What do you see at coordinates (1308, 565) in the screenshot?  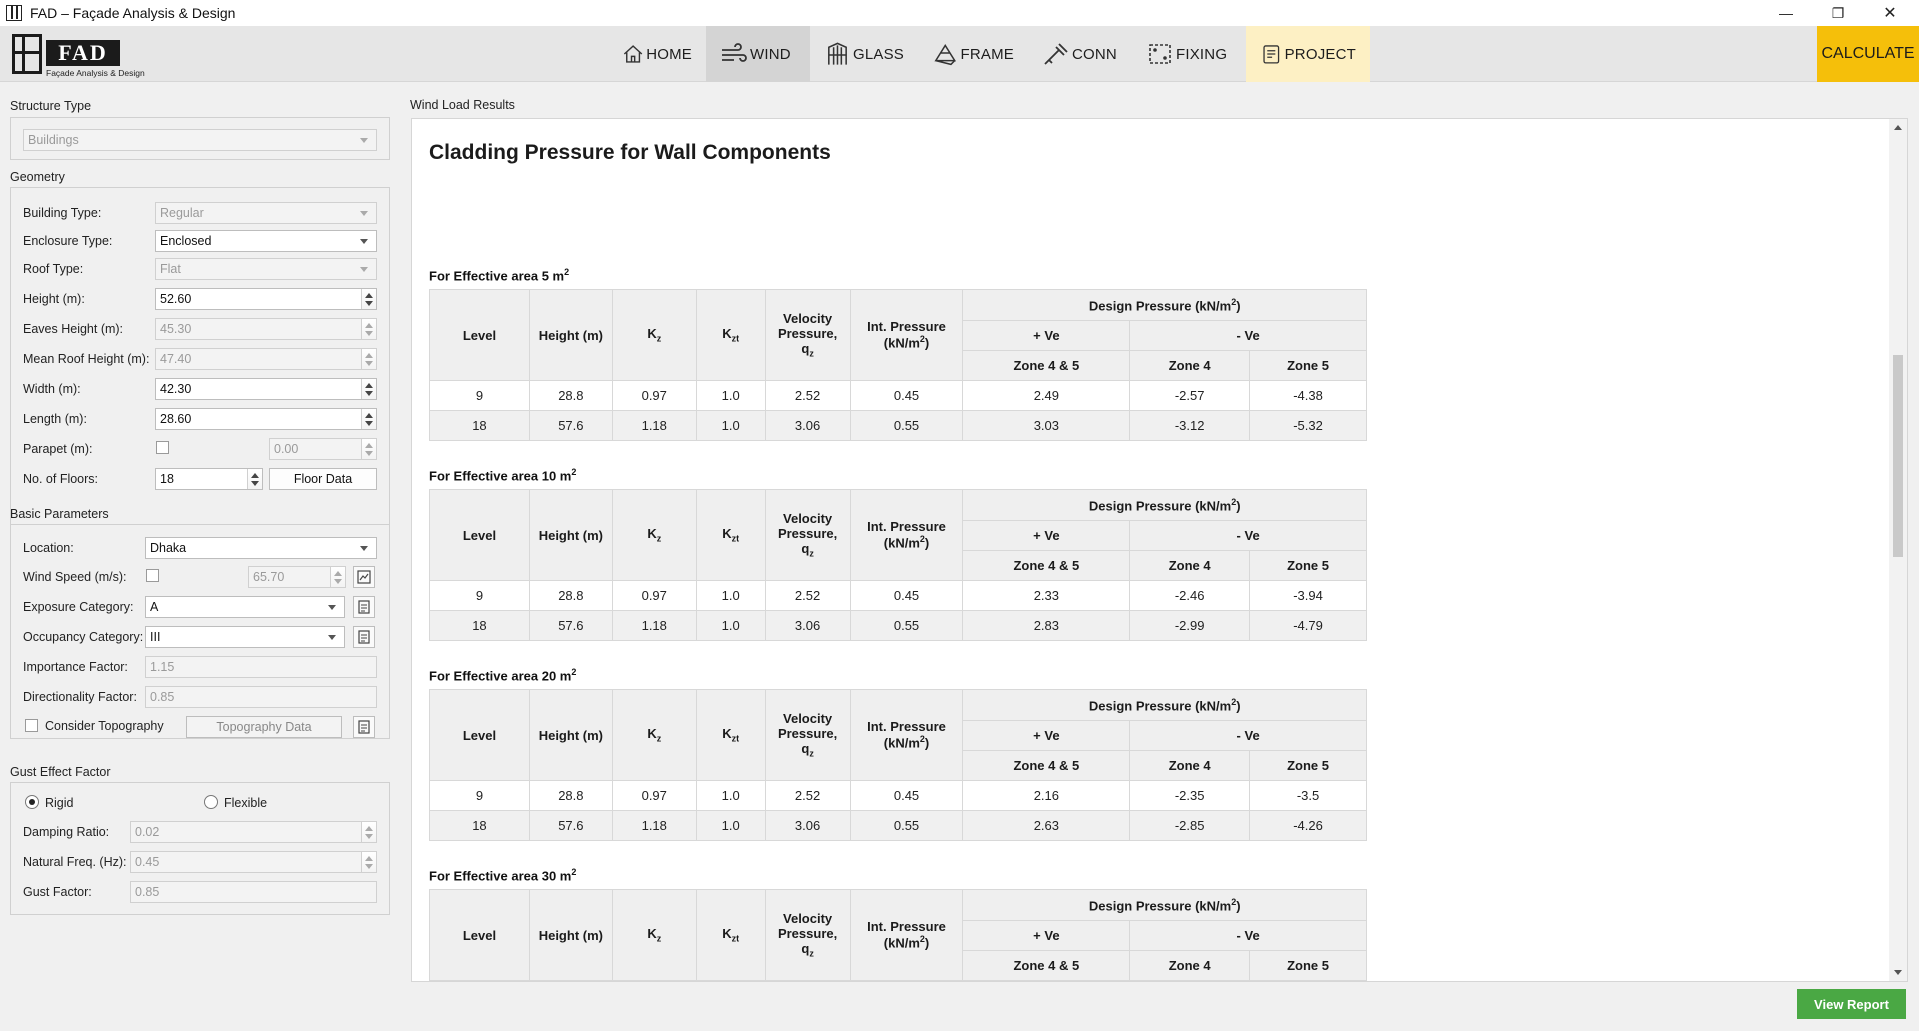 I see `zone-5-header: Zone 5` at bounding box center [1308, 565].